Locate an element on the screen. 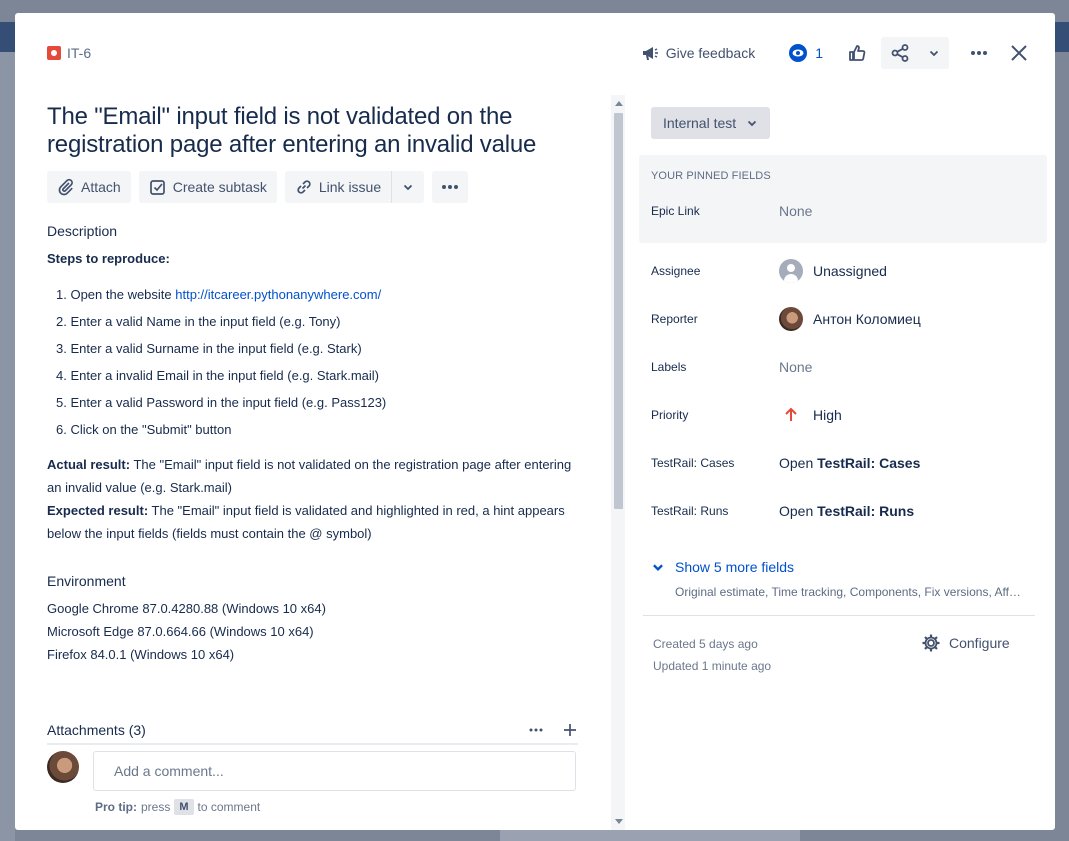 The image size is (1069, 841). priority-text: High is located at coordinates (827, 415).